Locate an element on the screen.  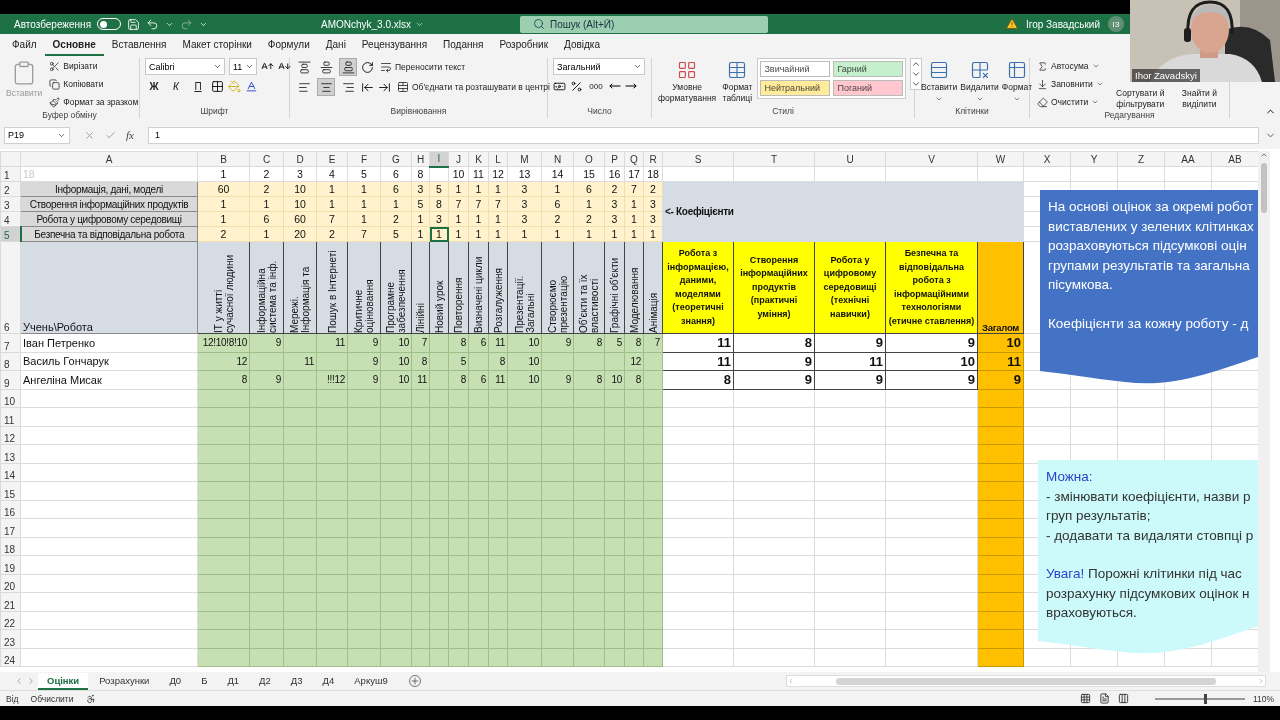
group-label: Стилі is located at coordinates (783, 112).